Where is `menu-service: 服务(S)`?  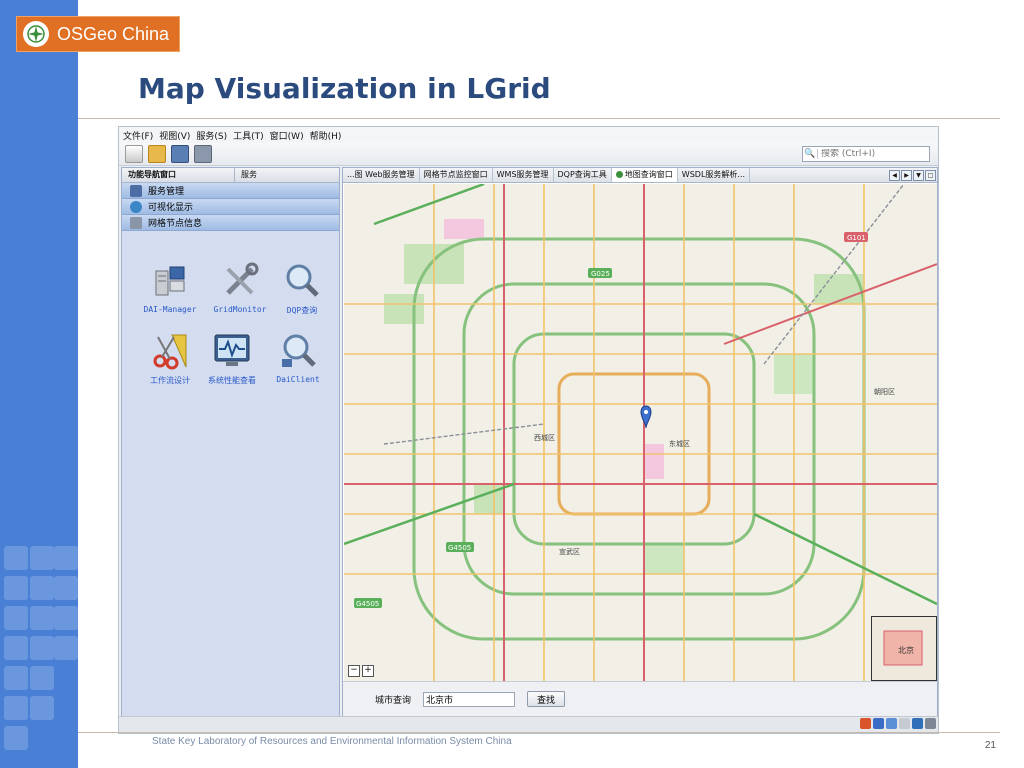
menu-service: 服务(S) is located at coordinates (211, 135).